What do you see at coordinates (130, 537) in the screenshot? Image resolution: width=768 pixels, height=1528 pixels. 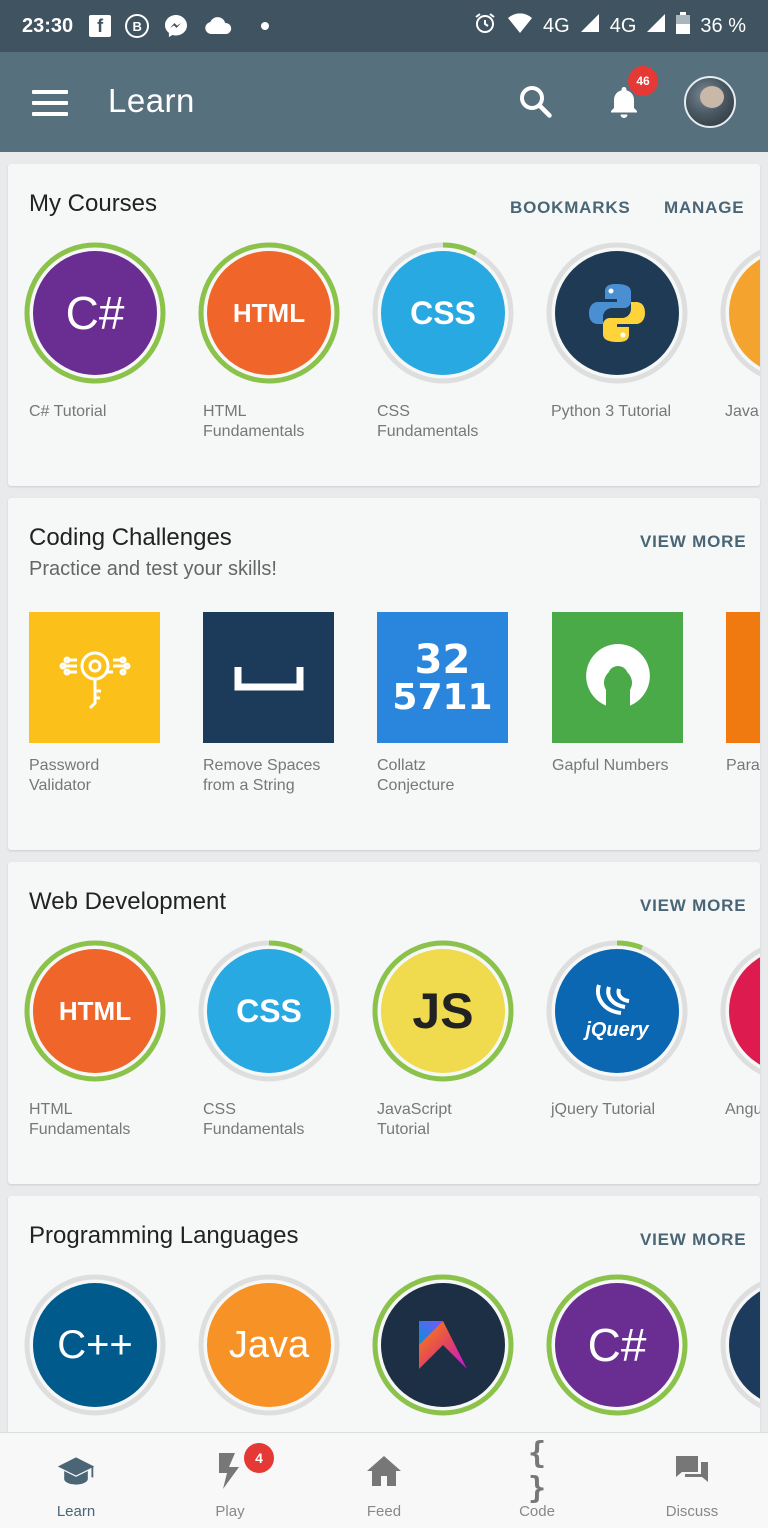 I see `coding-challenges-title: Coding Challenges` at bounding box center [130, 537].